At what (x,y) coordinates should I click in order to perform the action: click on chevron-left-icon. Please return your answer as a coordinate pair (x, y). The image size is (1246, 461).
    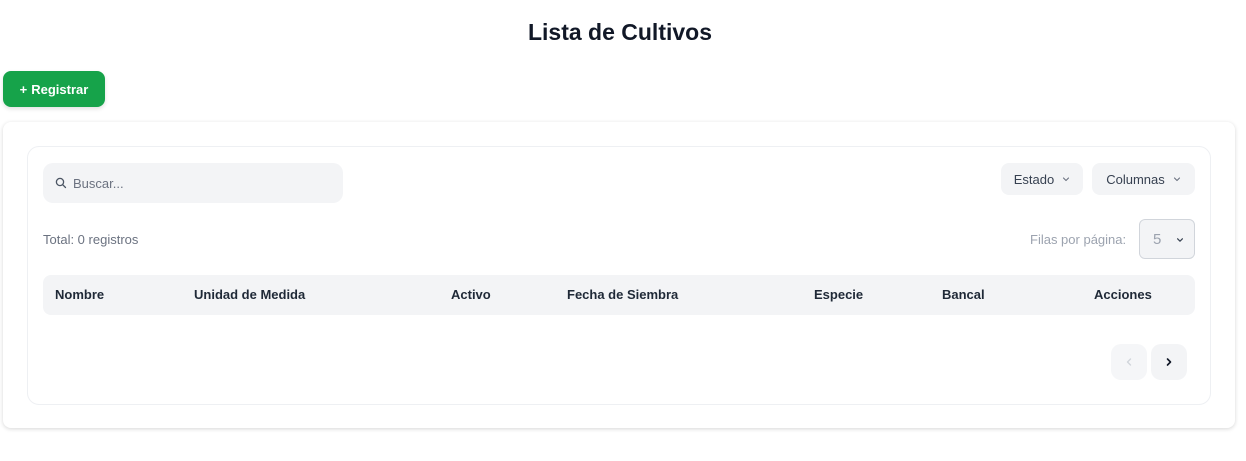
    Looking at the image, I should click on (1129, 362).